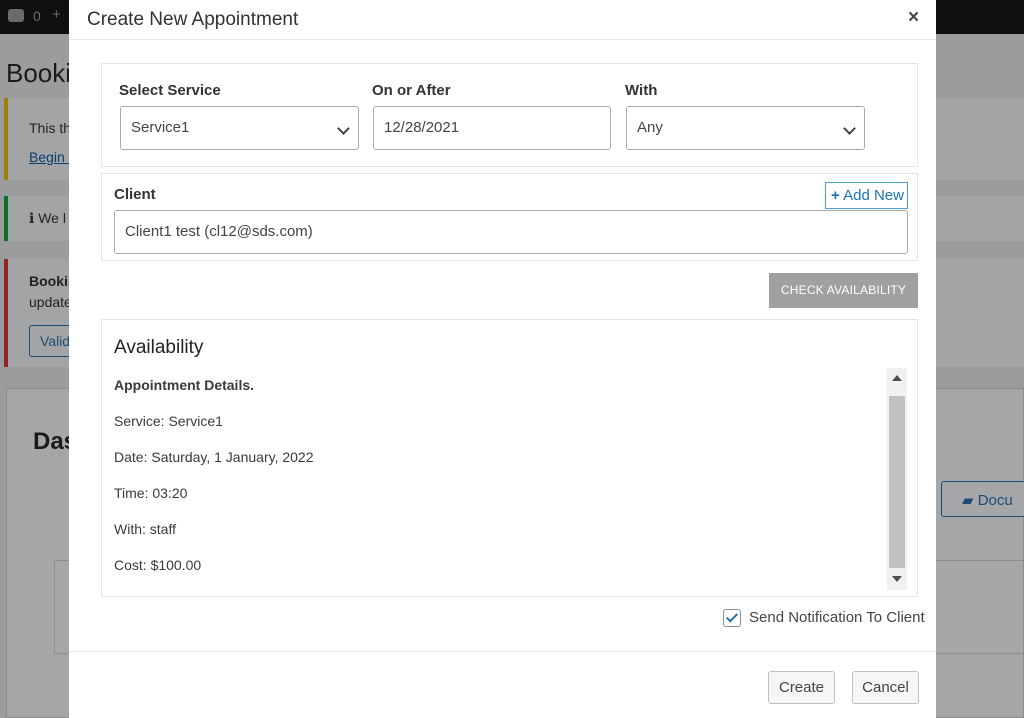 This screenshot has width=1024, height=718. What do you see at coordinates (897, 579) in the screenshot?
I see `scroll-down-arrow-icon` at bounding box center [897, 579].